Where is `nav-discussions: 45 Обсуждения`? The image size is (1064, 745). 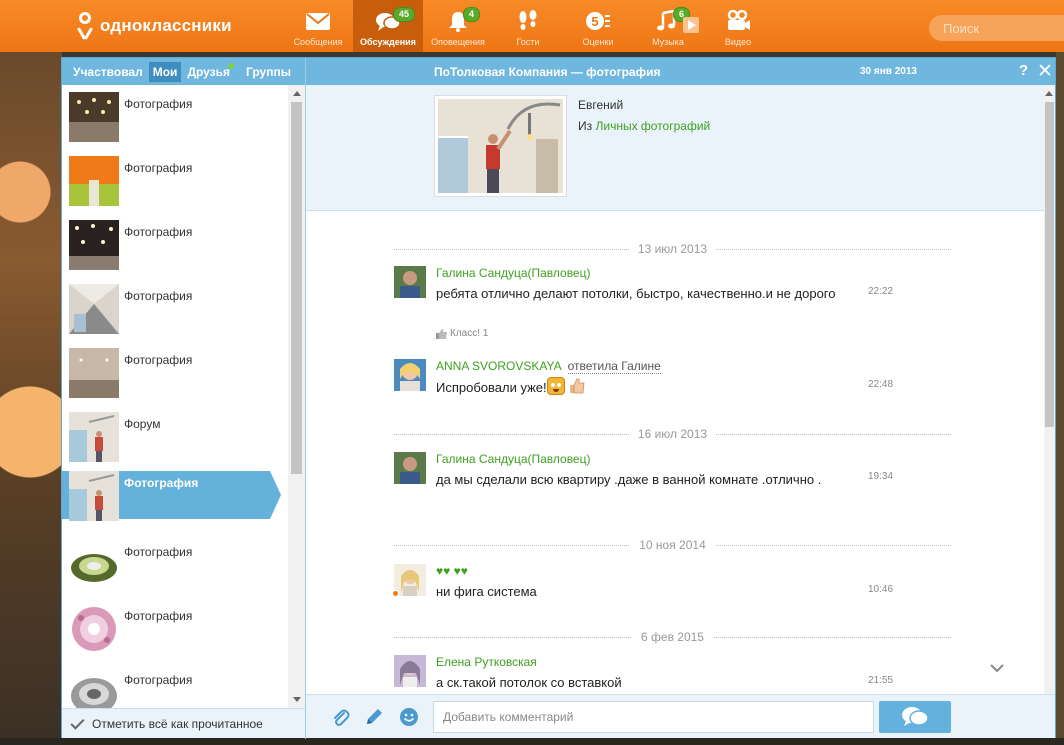
nav-discussions: 45 Обсуждения is located at coordinates (388, 26).